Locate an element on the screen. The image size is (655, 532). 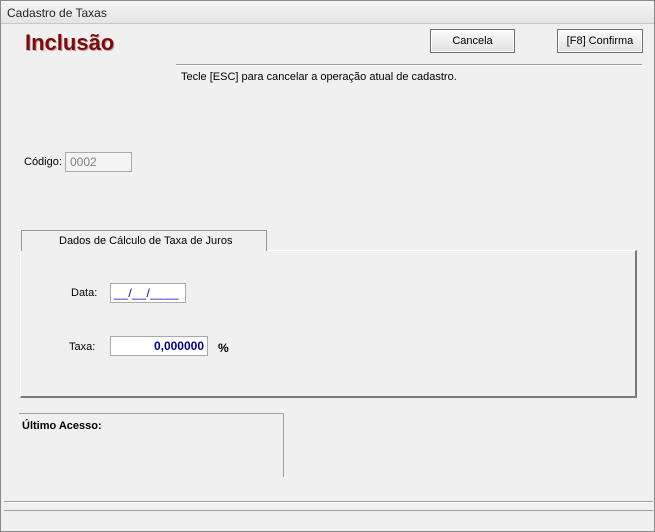
tab-label: Dados de Cálculo de Taxa de Juros is located at coordinates (146, 241).